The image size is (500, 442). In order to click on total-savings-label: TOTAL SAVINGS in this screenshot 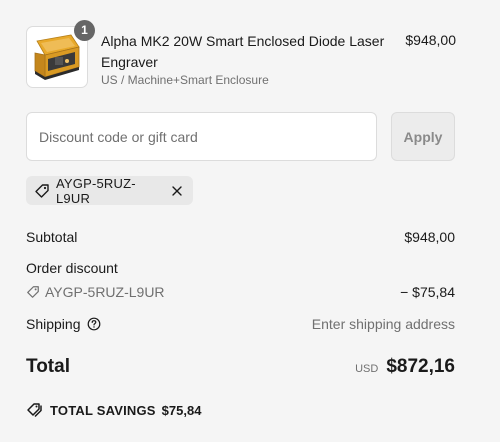, I will do `click(103, 410)`.